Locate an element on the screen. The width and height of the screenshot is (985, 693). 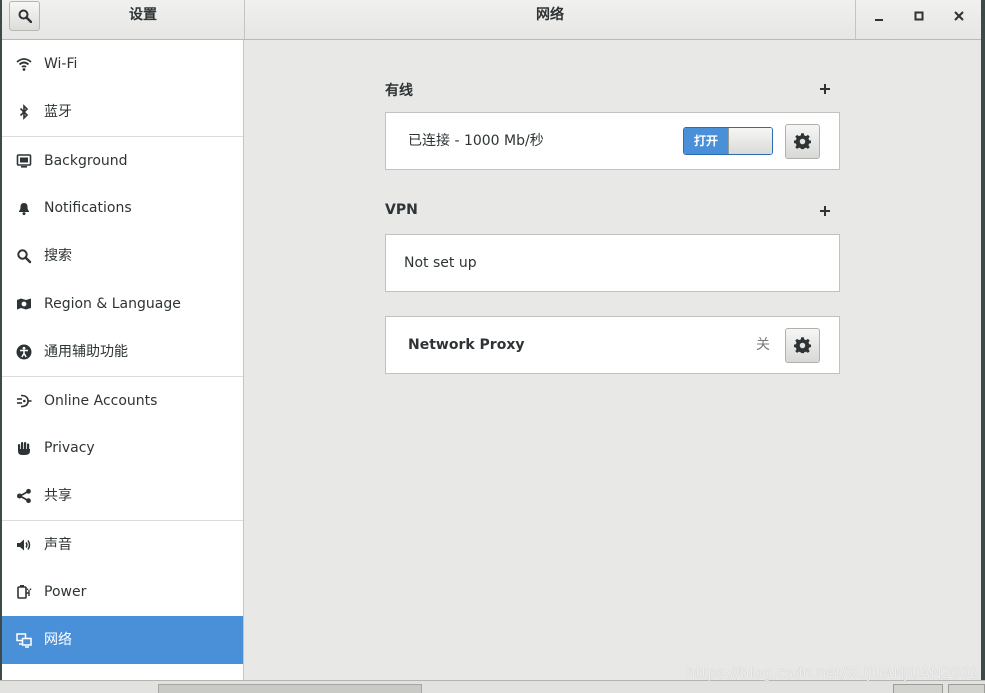
close-icon is located at coordinates (959, 16).